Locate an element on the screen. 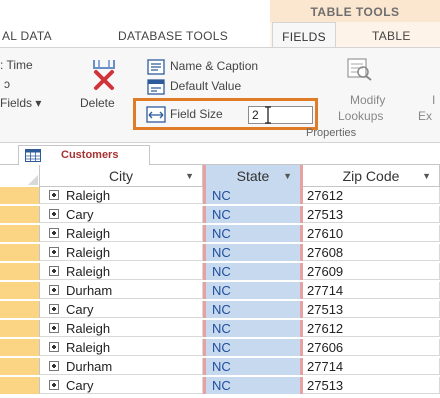 The image size is (440, 398). partial-label: ɔ is located at coordinates (7, 84).